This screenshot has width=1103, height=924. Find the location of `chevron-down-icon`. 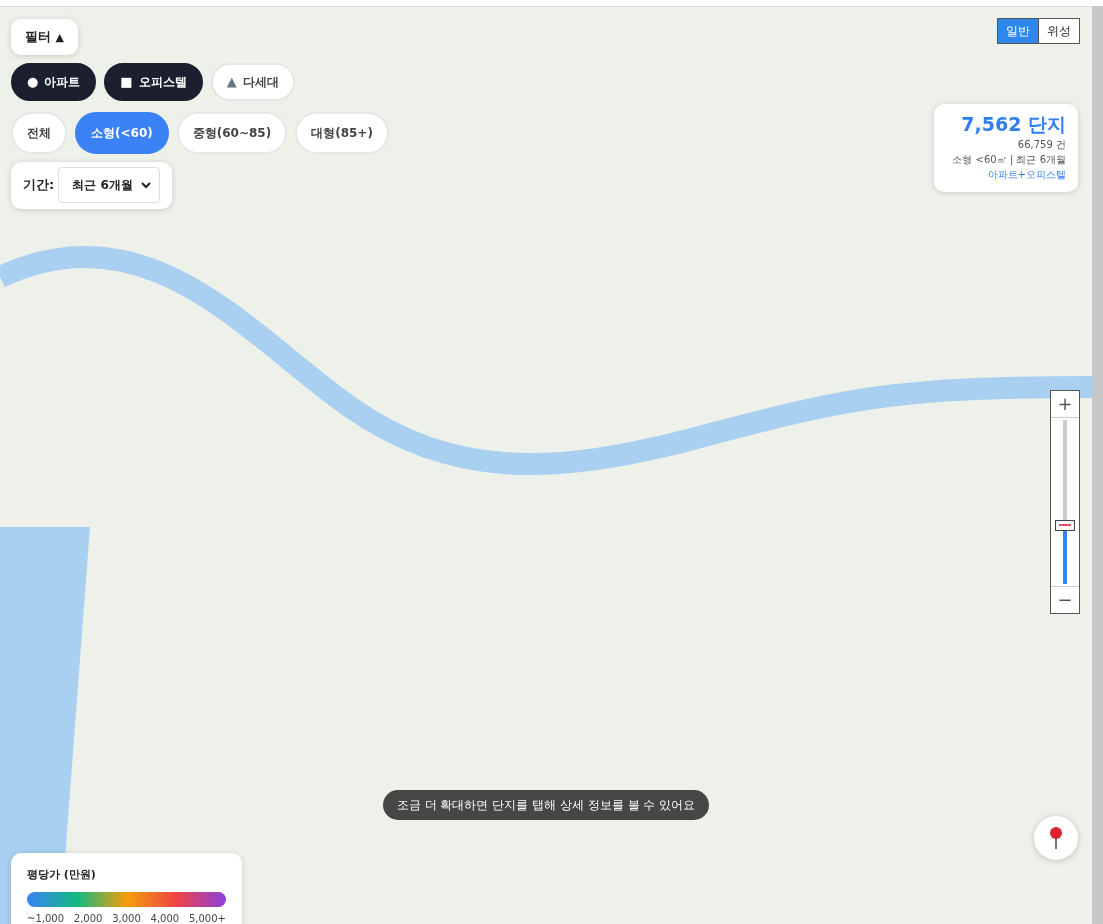

chevron-down-icon is located at coordinates (145, 185).